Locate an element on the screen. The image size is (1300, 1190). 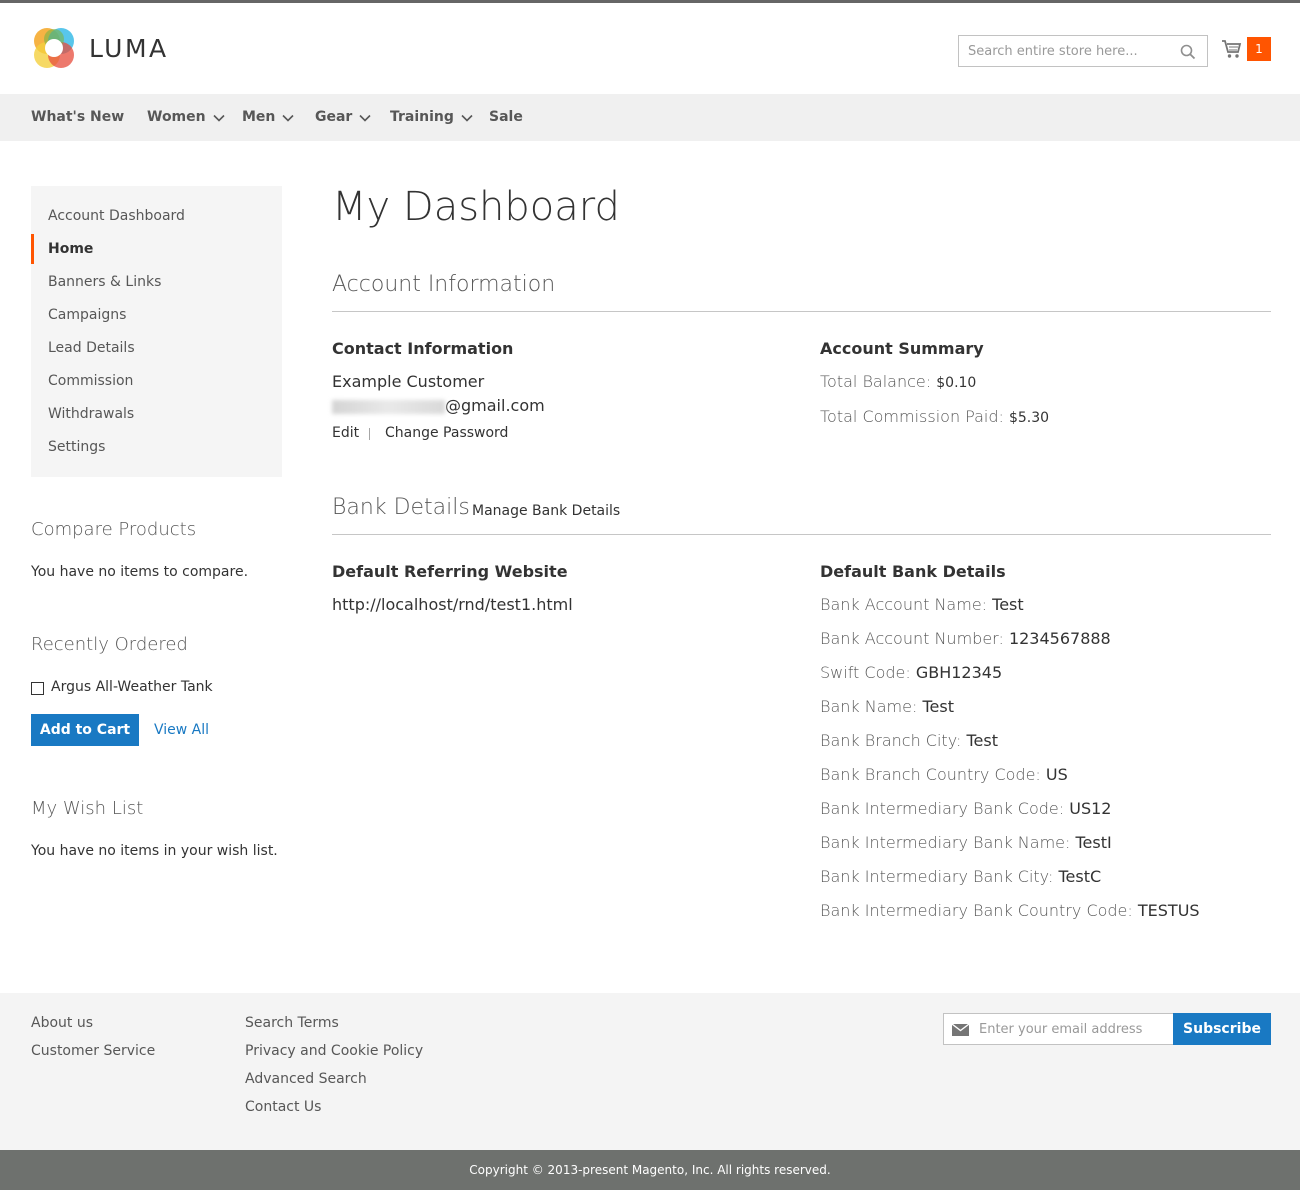
recently-ordered-title: Recently Ordered is located at coordinates (109, 644).